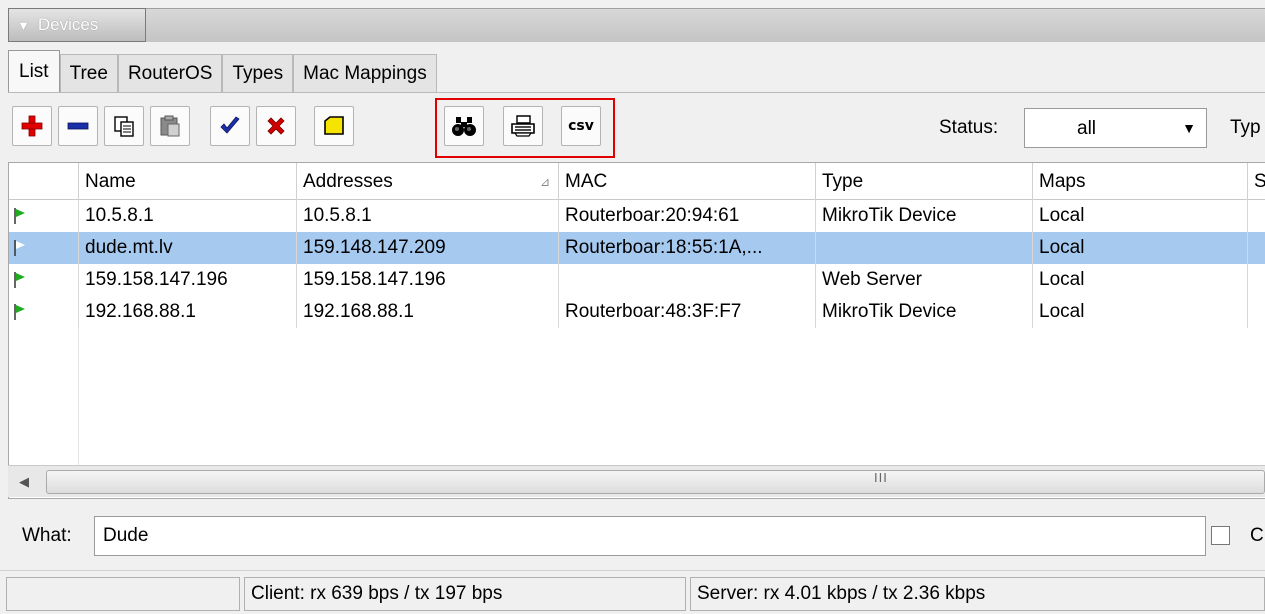 Image resolution: width=1265 pixels, height=614 pixels. What do you see at coordinates (1115, 128) in the screenshot?
I see `status-select: all ▼` at bounding box center [1115, 128].